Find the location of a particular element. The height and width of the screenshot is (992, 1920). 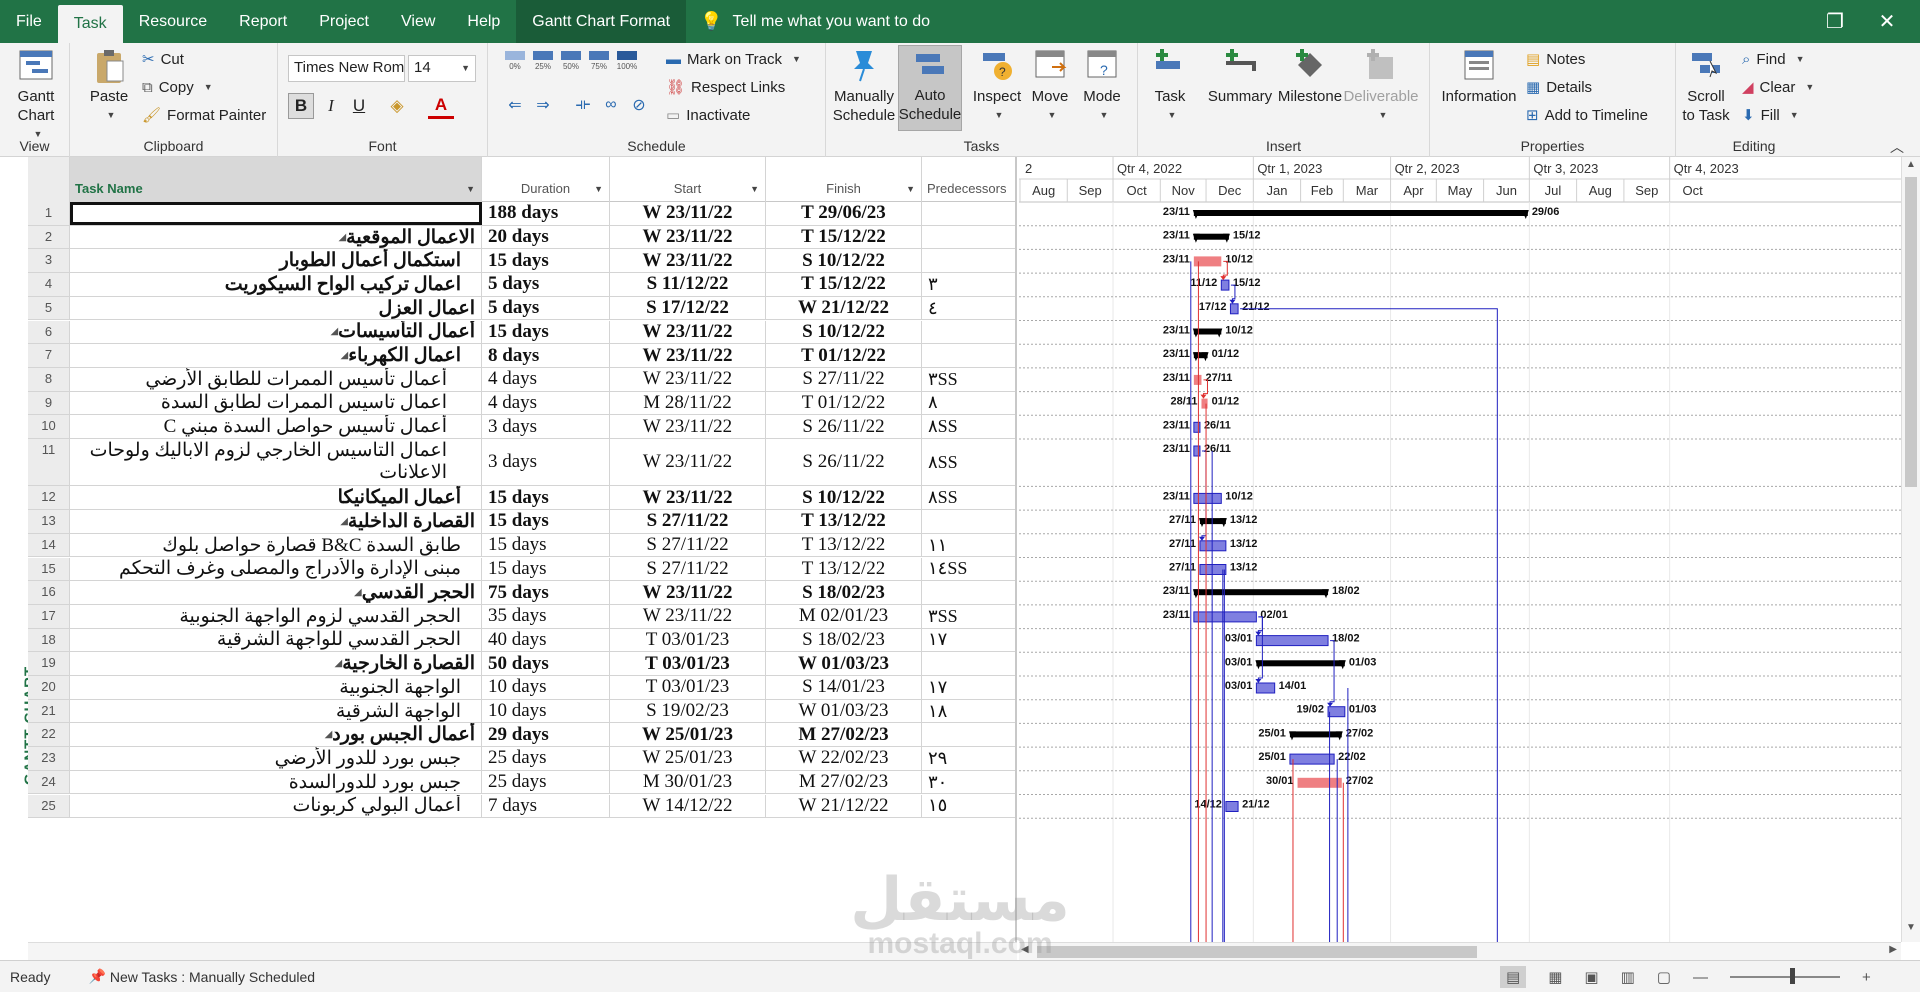

fill-button: ⬇ Fill ▼ is located at coordinates (1770, 115).